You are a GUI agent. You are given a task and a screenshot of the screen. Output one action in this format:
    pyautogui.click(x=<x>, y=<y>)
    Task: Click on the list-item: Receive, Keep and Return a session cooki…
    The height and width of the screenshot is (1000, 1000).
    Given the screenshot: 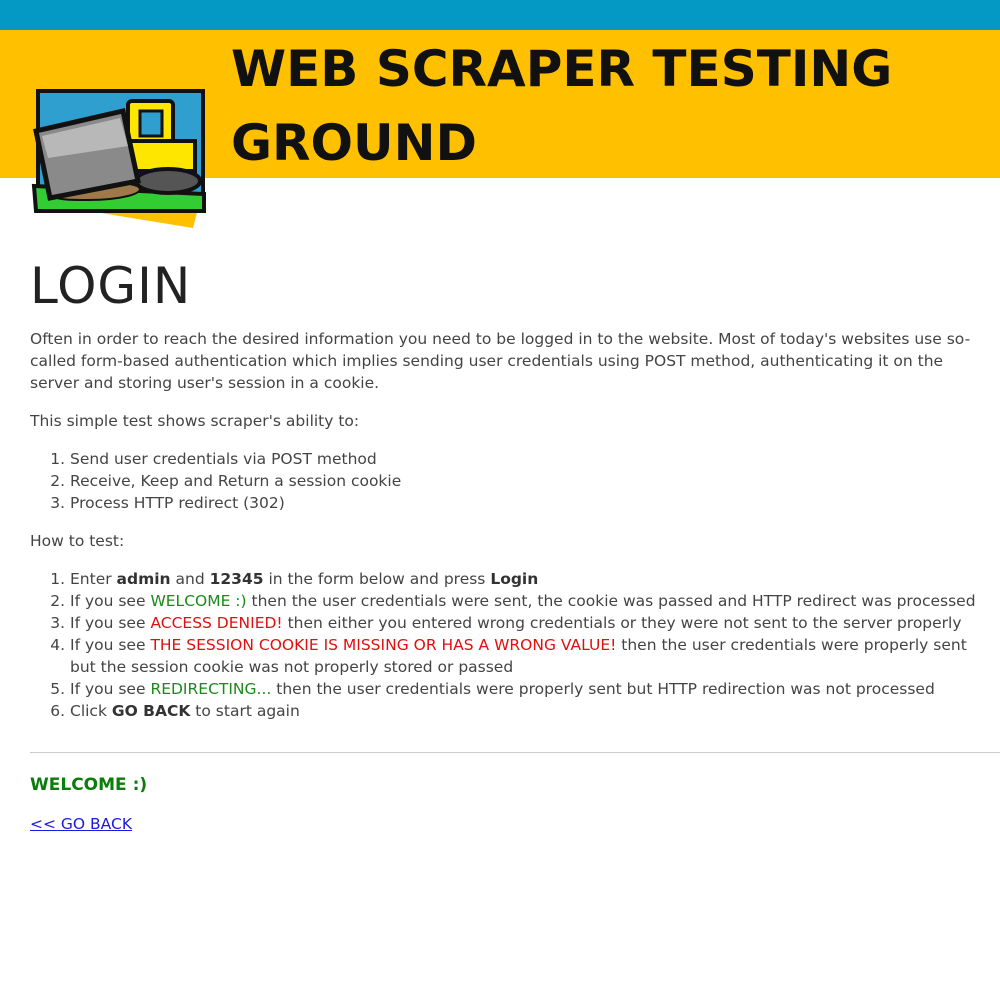 What is the action you would take?
    pyautogui.click(x=530, y=481)
    